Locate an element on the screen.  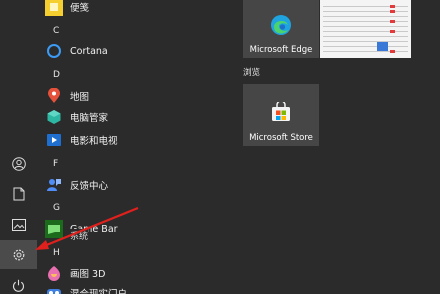
app-label: Cortana is located at coordinates (89, 51).